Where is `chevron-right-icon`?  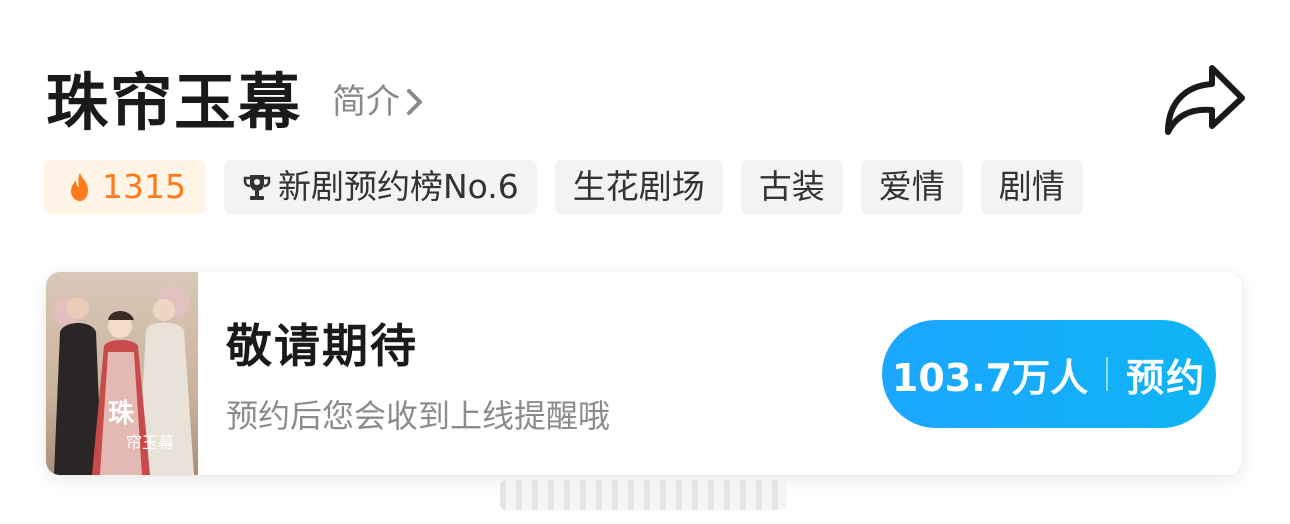
chevron-right-icon is located at coordinates (414, 102).